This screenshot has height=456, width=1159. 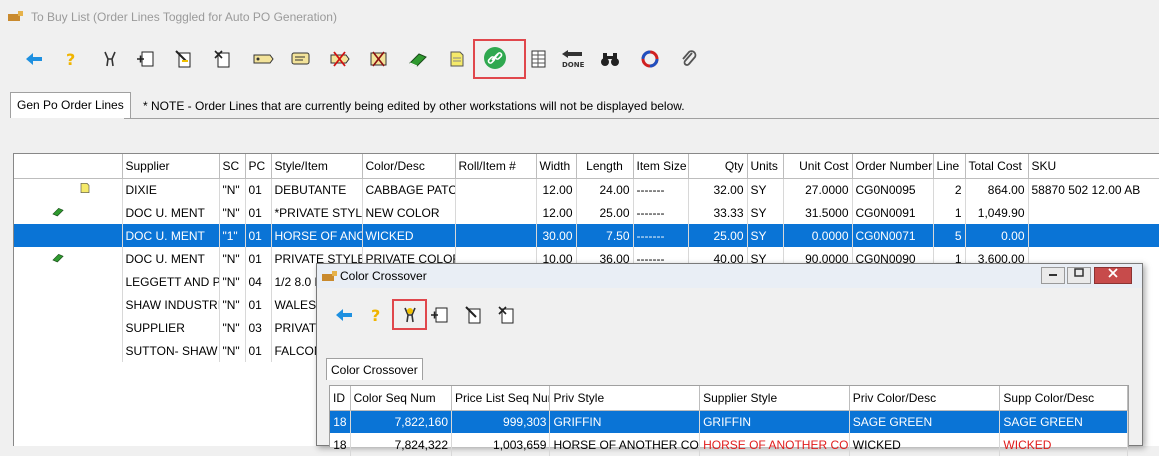 I want to click on cell-length: 25.00, so click(x=605, y=212).